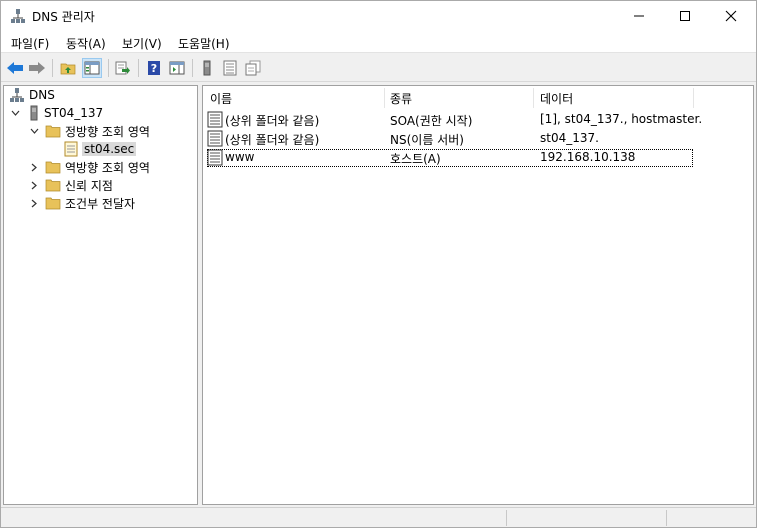 Image resolution: width=757 pixels, height=528 pixels. Describe the element at coordinates (109, 149) in the screenshot. I see `tree-label-zone-st04: st04.sec` at that location.